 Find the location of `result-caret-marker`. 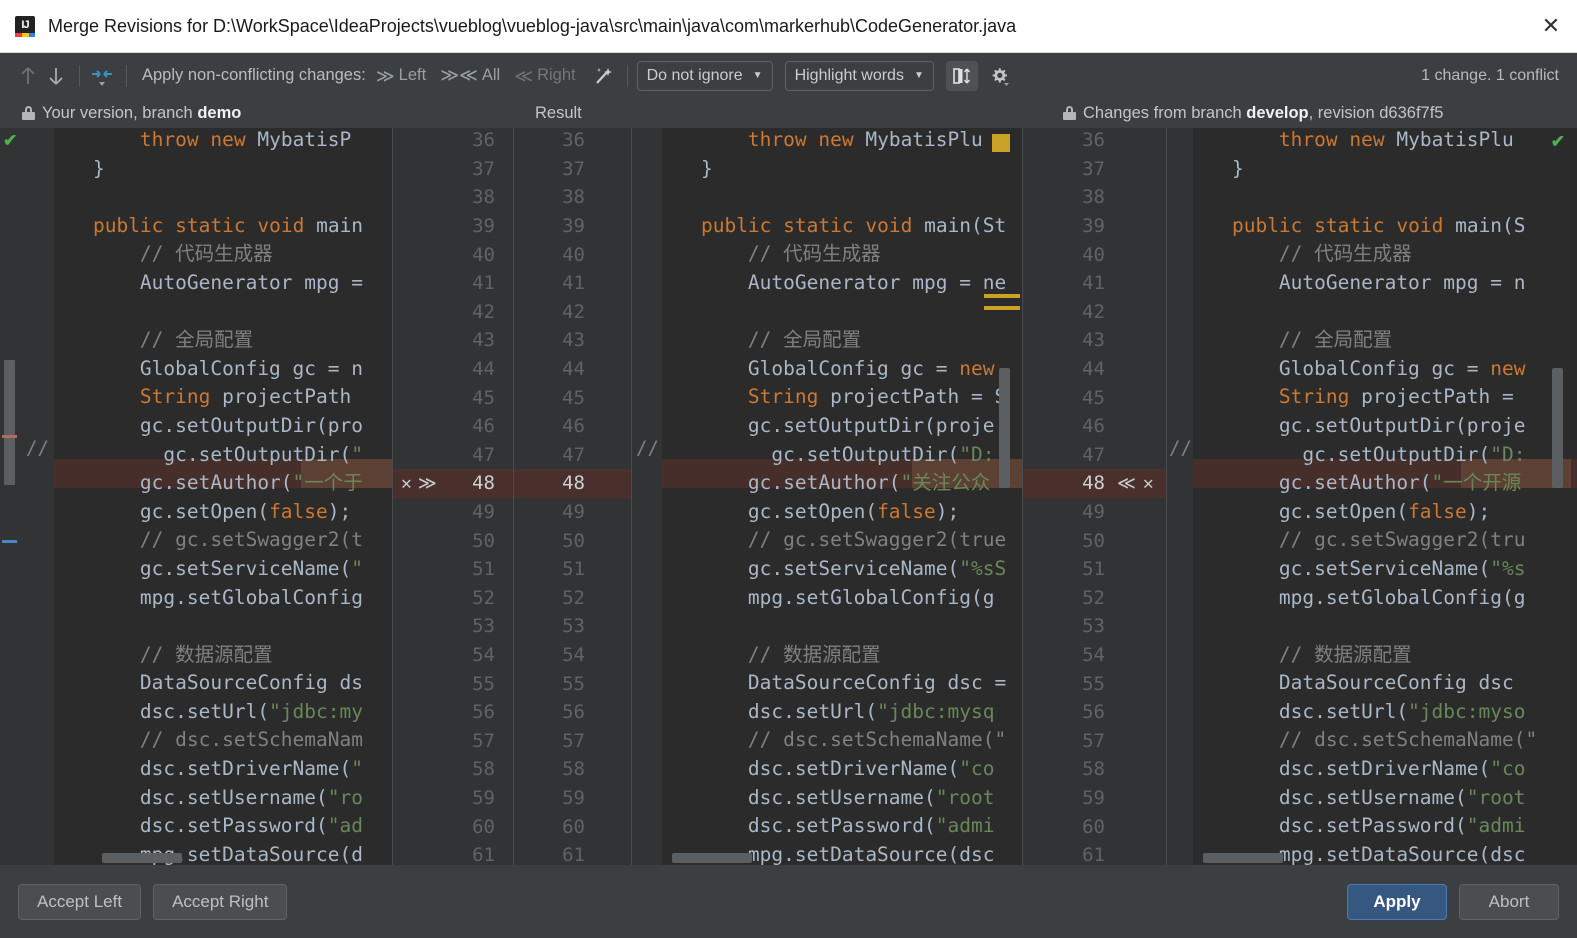

result-caret-marker is located at coordinates (1001, 143).